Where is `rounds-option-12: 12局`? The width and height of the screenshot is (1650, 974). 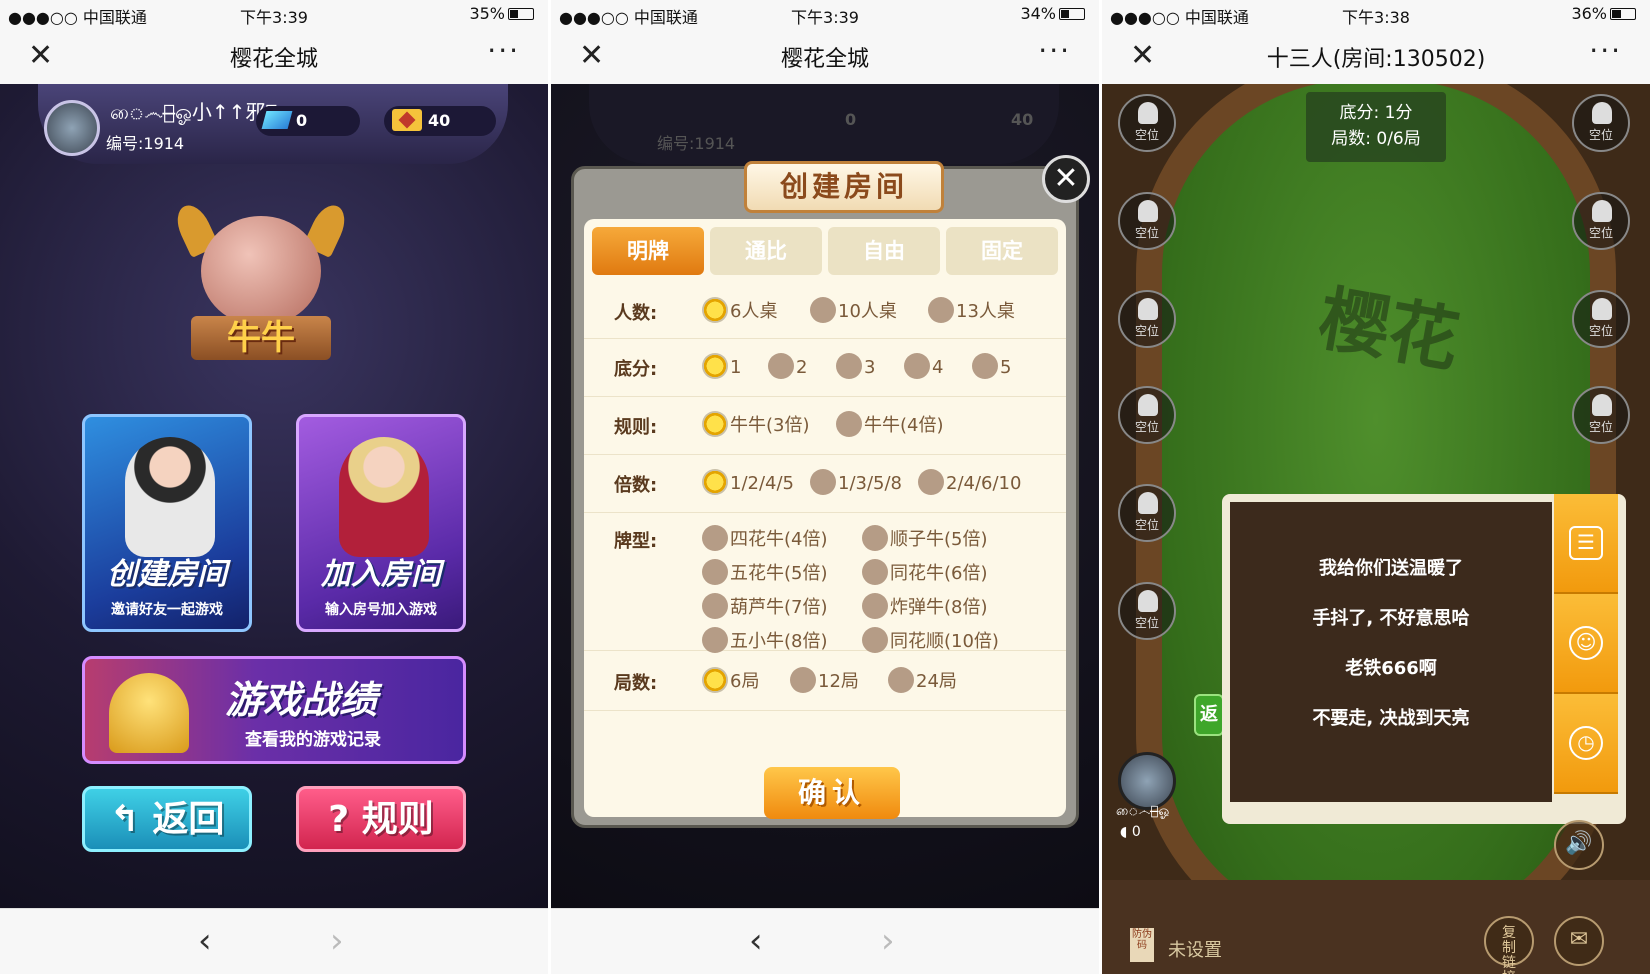 rounds-option-12: 12局 is located at coordinates (824, 680).